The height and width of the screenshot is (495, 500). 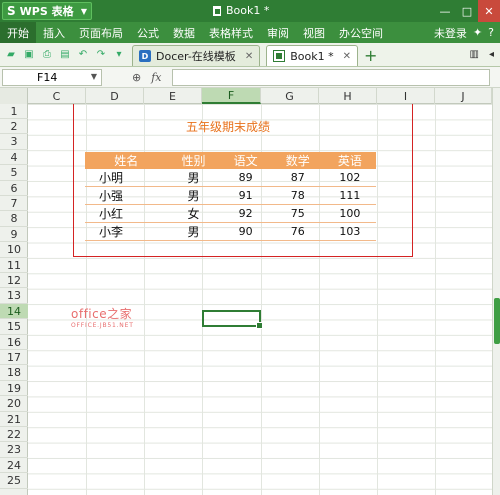 What do you see at coordinates (245, 160) in the screenshot?
I see `header-chinese: 语文` at bounding box center [245, 160].